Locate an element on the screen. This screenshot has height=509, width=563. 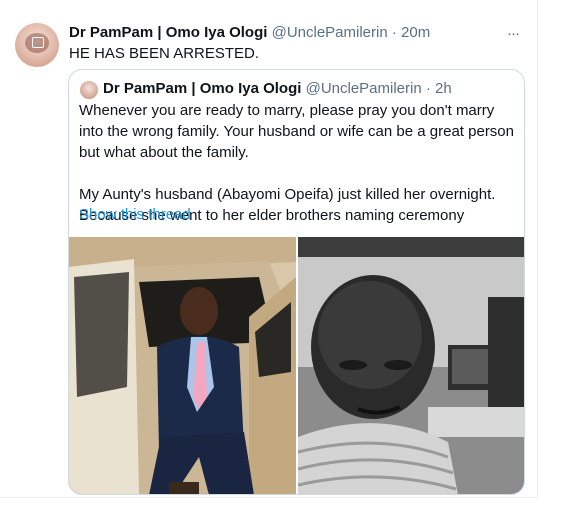
author-name: Dr PamPam | Omo Iya Ologi is located at coordinates (168, 32).